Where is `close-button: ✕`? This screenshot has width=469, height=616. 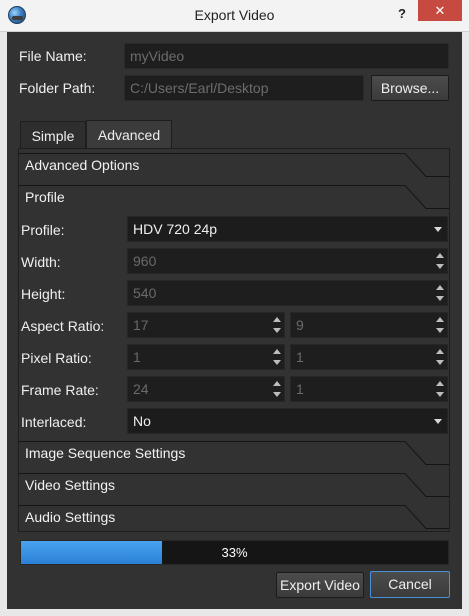
close-button: ✕ is located at coordinates (440, 10).